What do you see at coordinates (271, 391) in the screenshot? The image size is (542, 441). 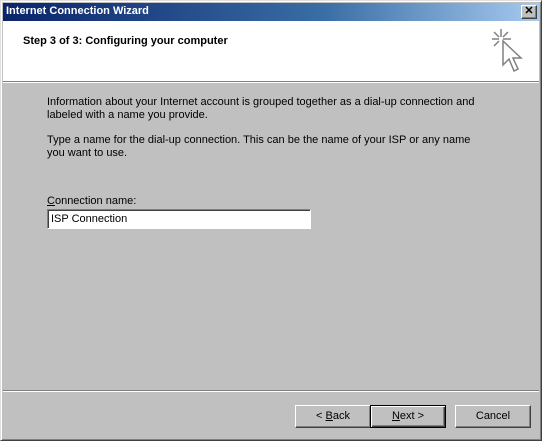 I see `footer-divider` at bounding box center [271, 391].